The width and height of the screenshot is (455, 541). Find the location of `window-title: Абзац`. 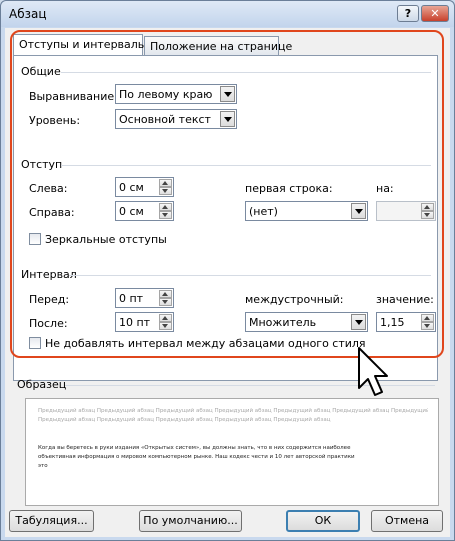

window-title: Абзац is located at coordinates (28, 14).